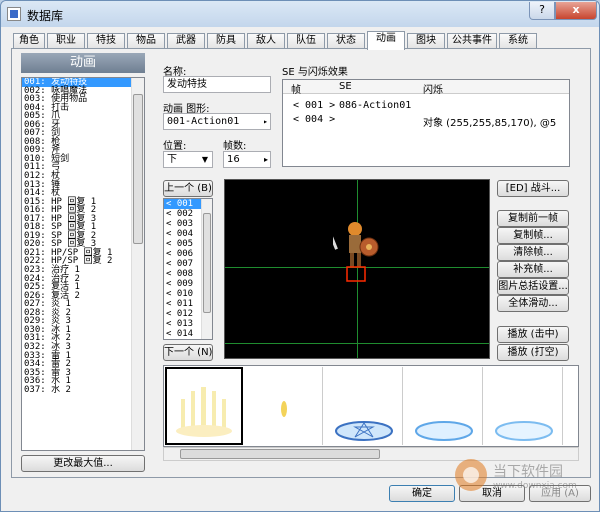 The image size is (600, 512). Describe the element at coordinates (346, 41) in the screenshot. I see `tab-8: 状态` at that location.